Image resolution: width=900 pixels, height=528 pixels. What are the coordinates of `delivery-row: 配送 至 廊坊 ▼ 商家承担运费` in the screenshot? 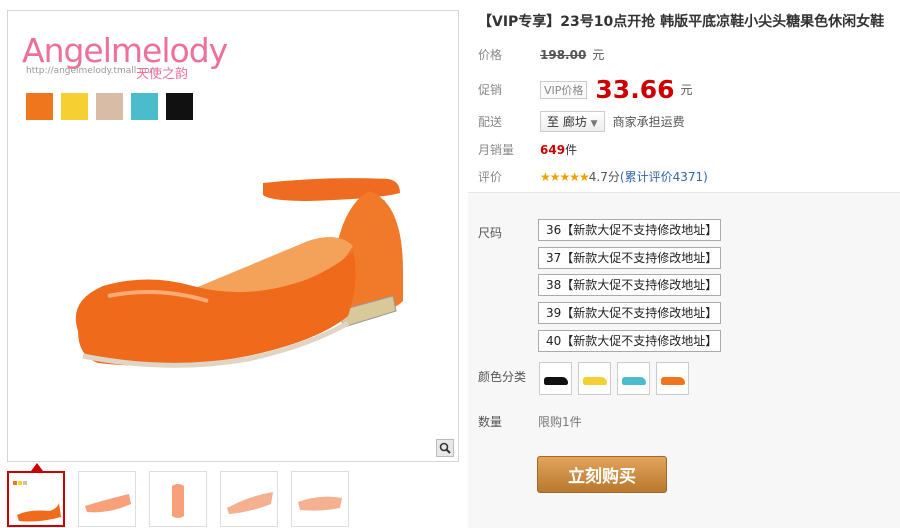 It's located at (581, 121).